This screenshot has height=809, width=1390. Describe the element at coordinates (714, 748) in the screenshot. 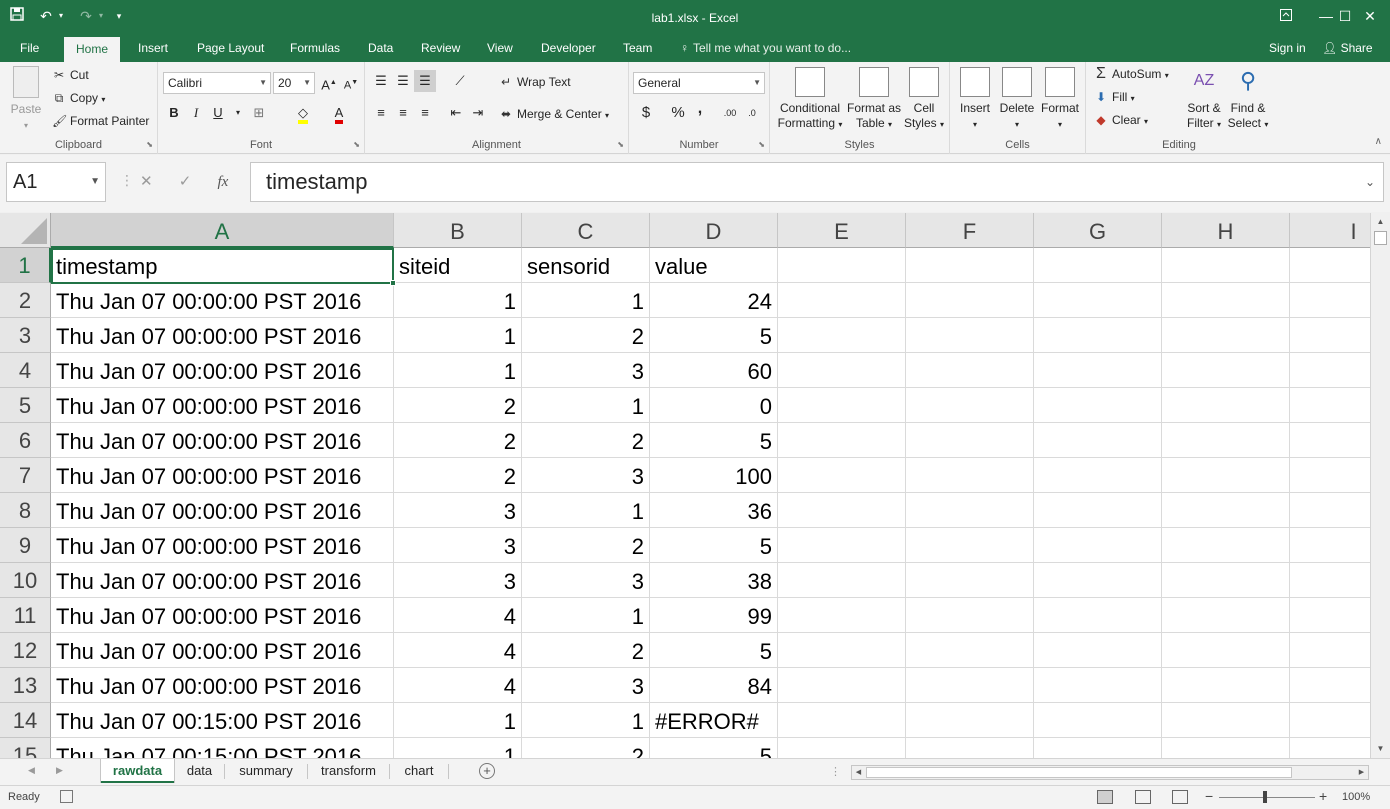

I see `cell-d15: 5` at that location.